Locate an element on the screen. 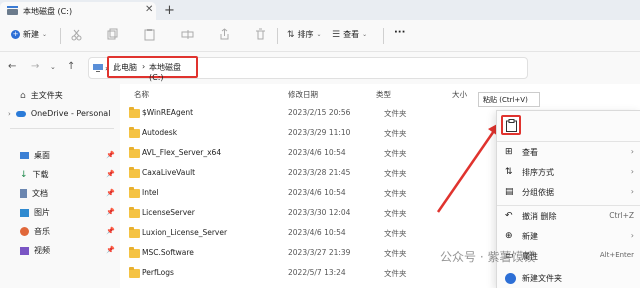 This screenshot has width=640, height=288. undo-icon: ↶ is located at coordinates (509, 216).